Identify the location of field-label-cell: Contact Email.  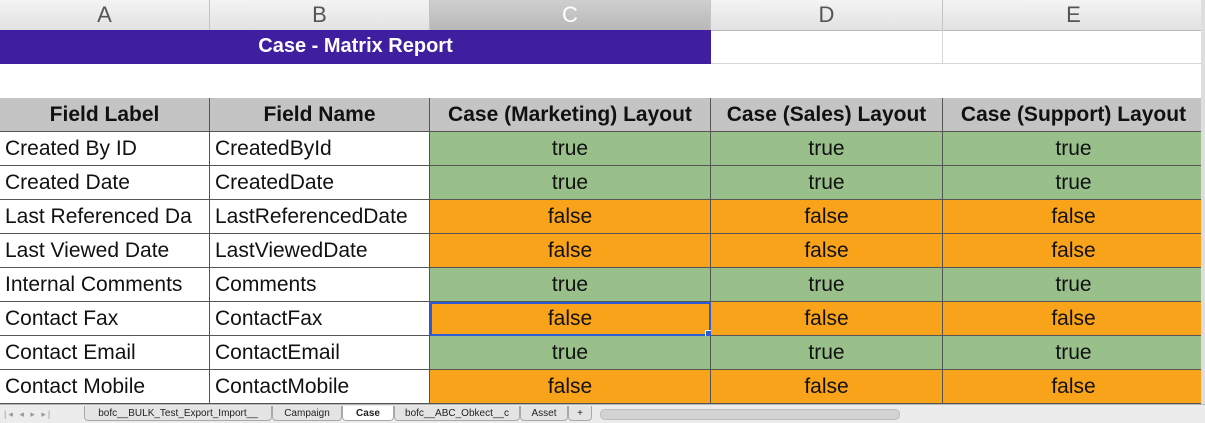
(105, 353).